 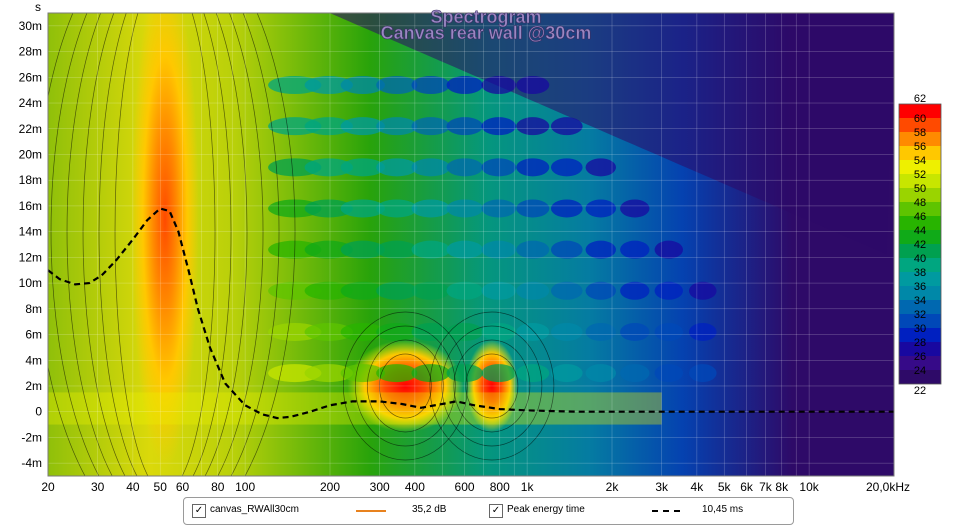 What do you see at coordinates (920, 273) in the screenshot?
I see `color-scale-label: 38` at bounding box center [920, 273].